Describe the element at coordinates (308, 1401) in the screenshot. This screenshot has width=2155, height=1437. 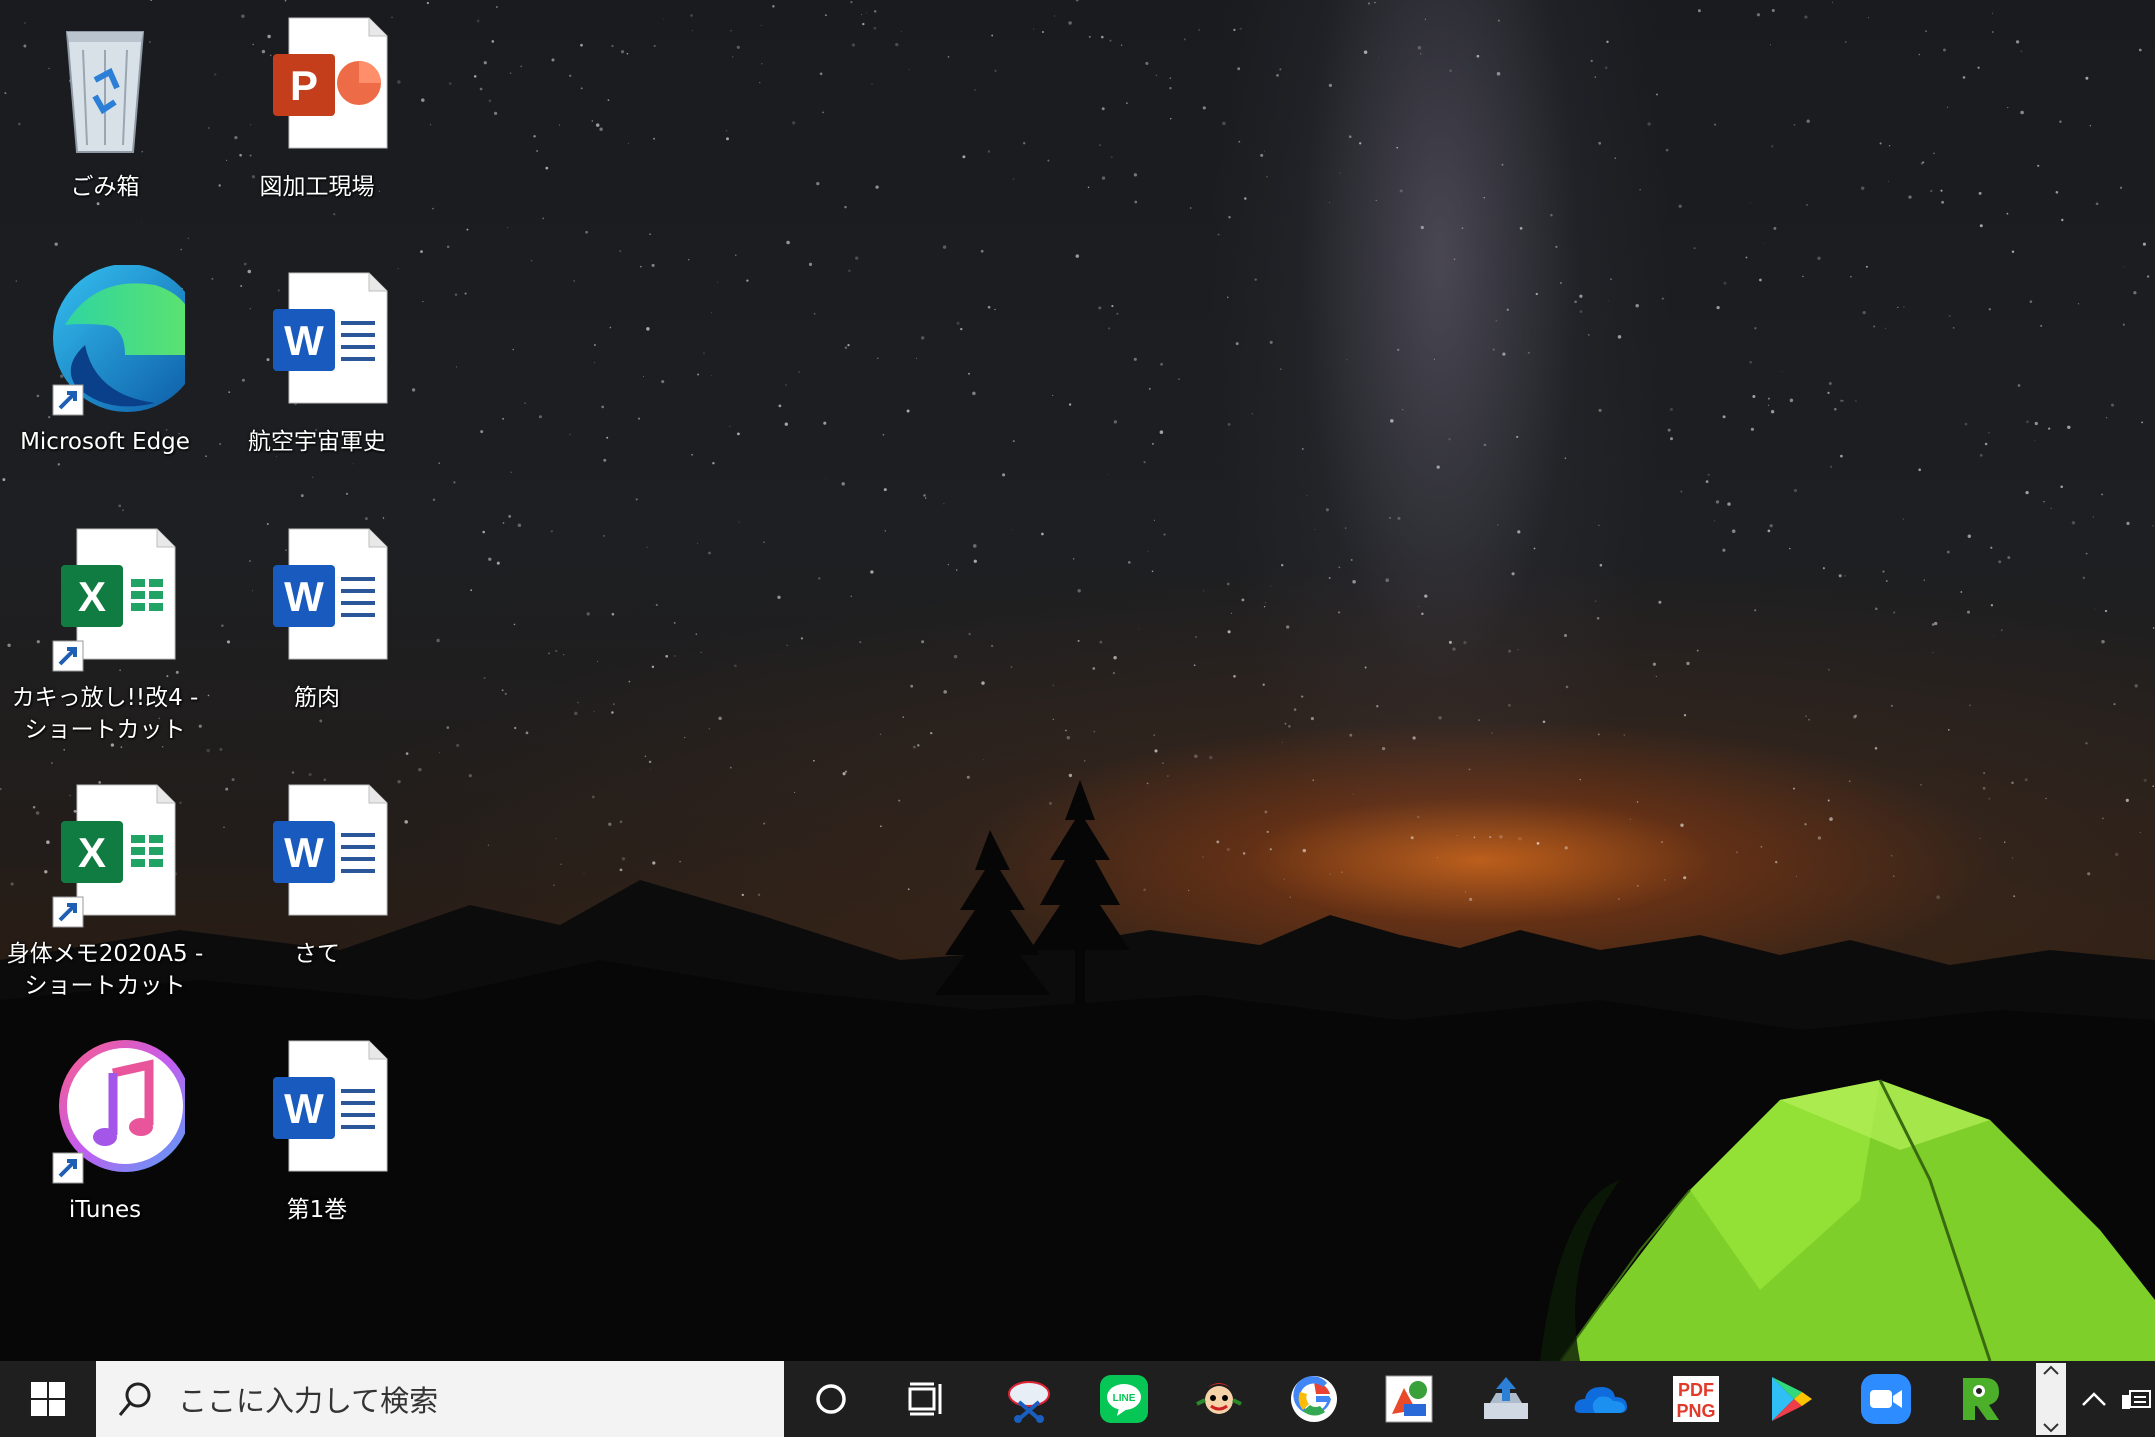
I see `search-placeholder: ここに入力して検索` at that location.